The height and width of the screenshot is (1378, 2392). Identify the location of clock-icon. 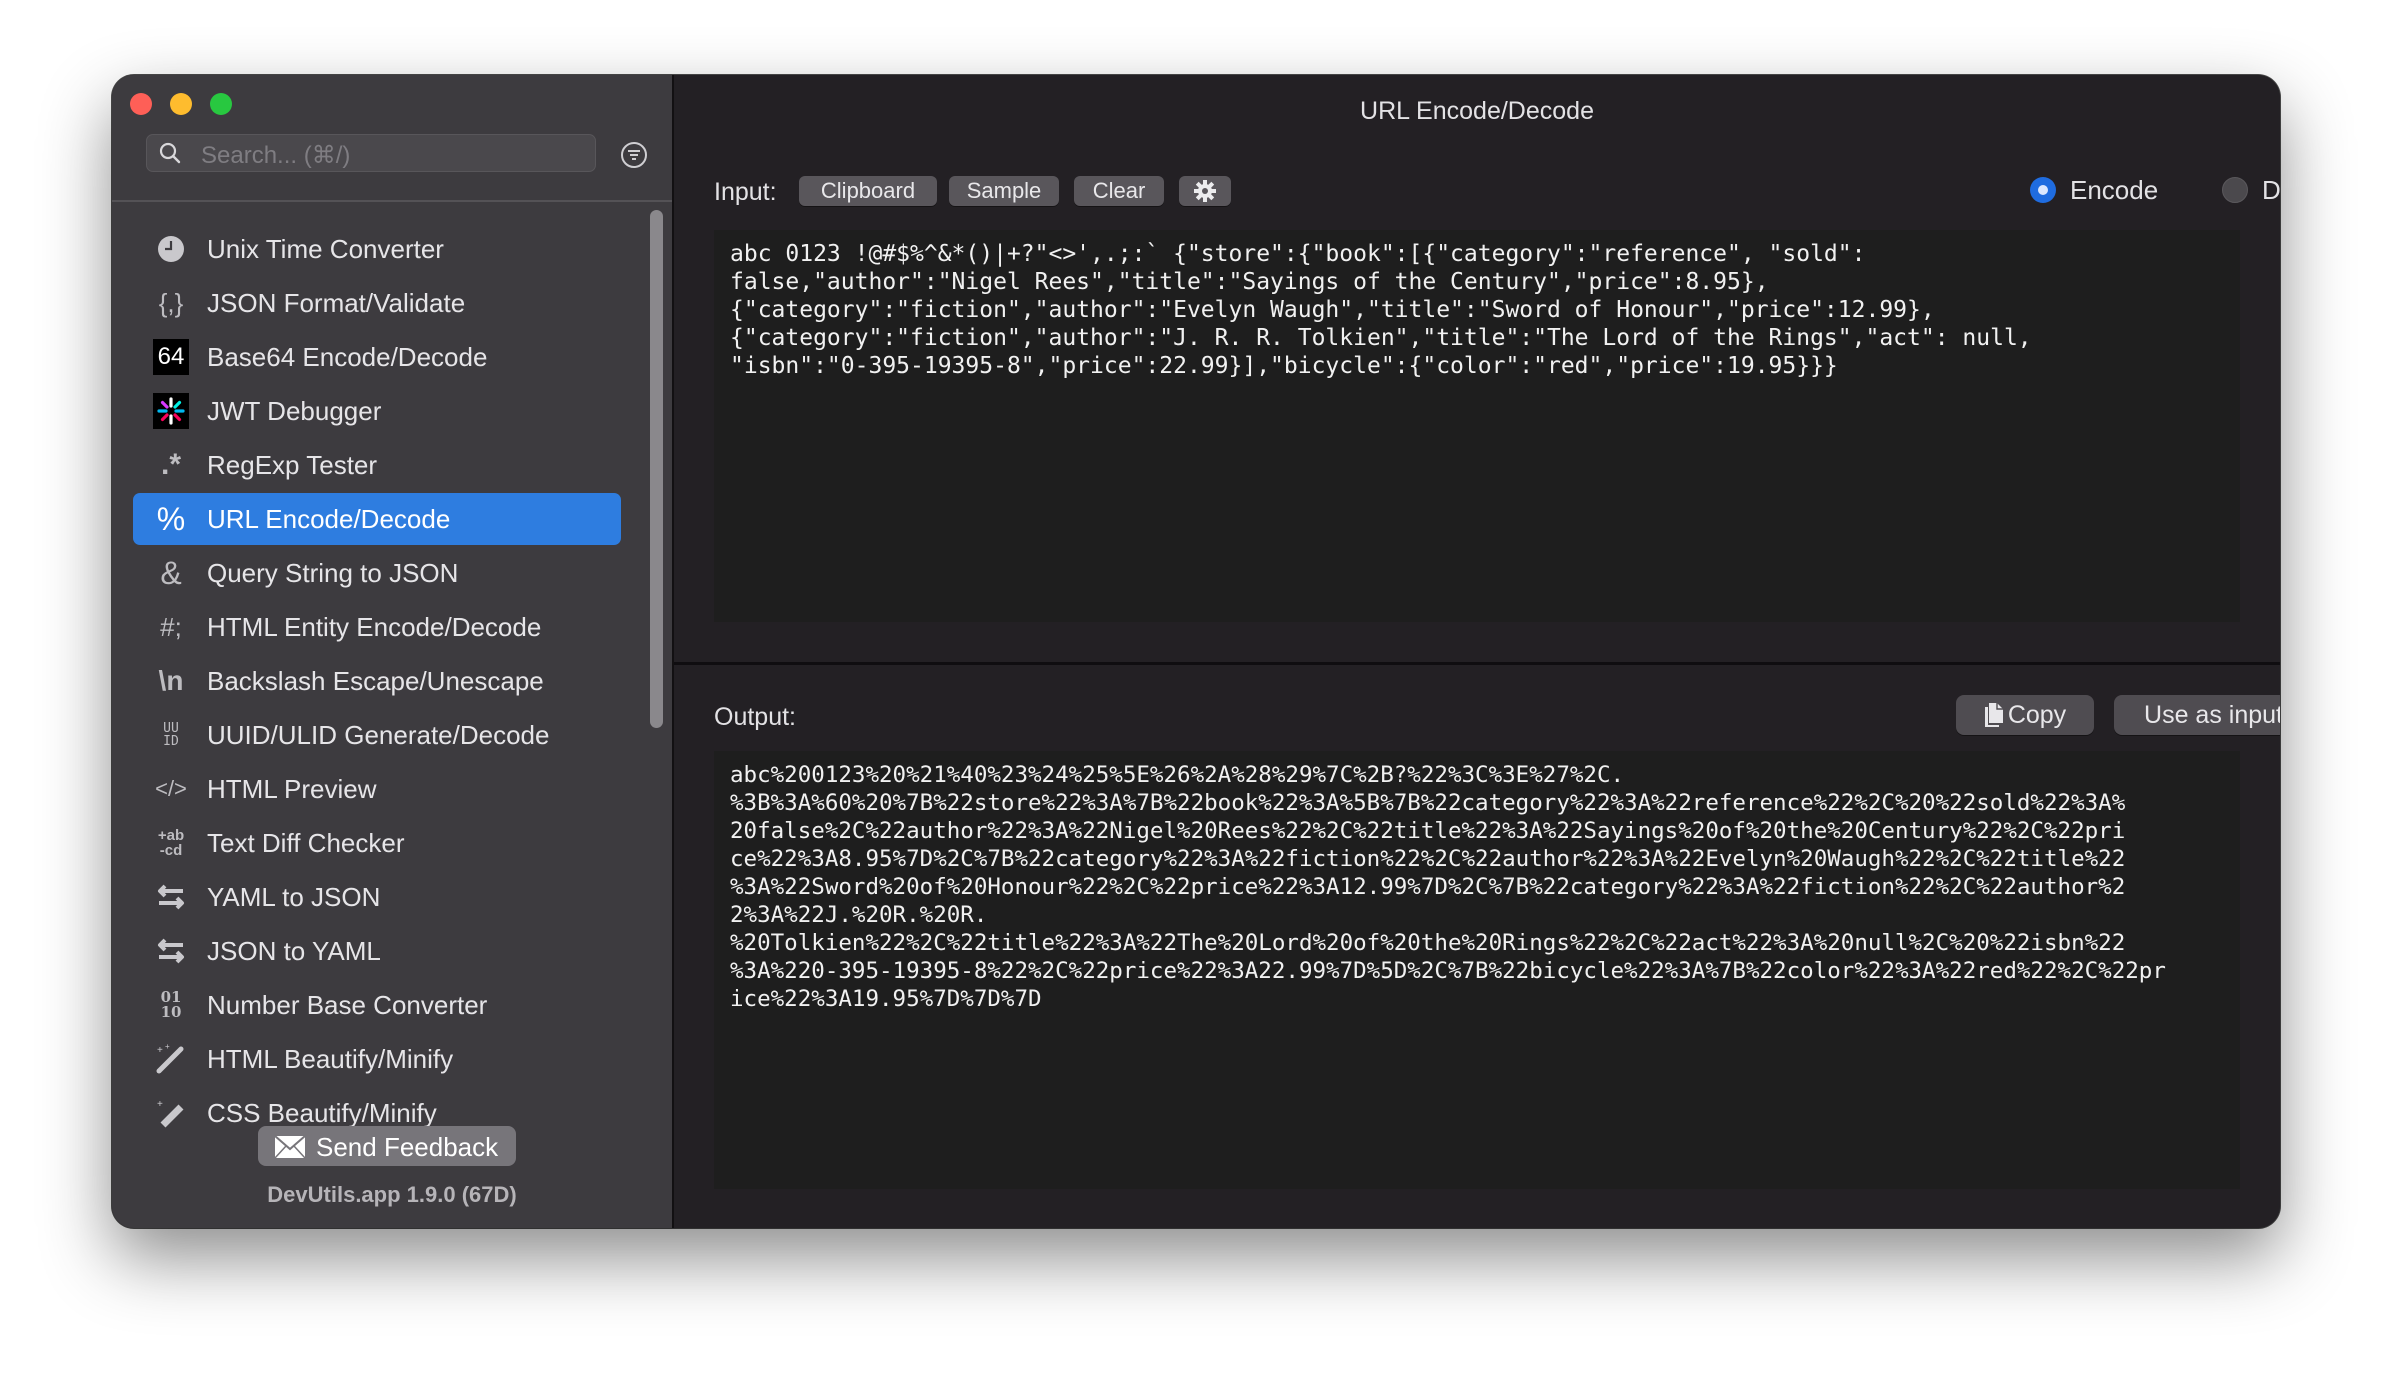
(171, 249).